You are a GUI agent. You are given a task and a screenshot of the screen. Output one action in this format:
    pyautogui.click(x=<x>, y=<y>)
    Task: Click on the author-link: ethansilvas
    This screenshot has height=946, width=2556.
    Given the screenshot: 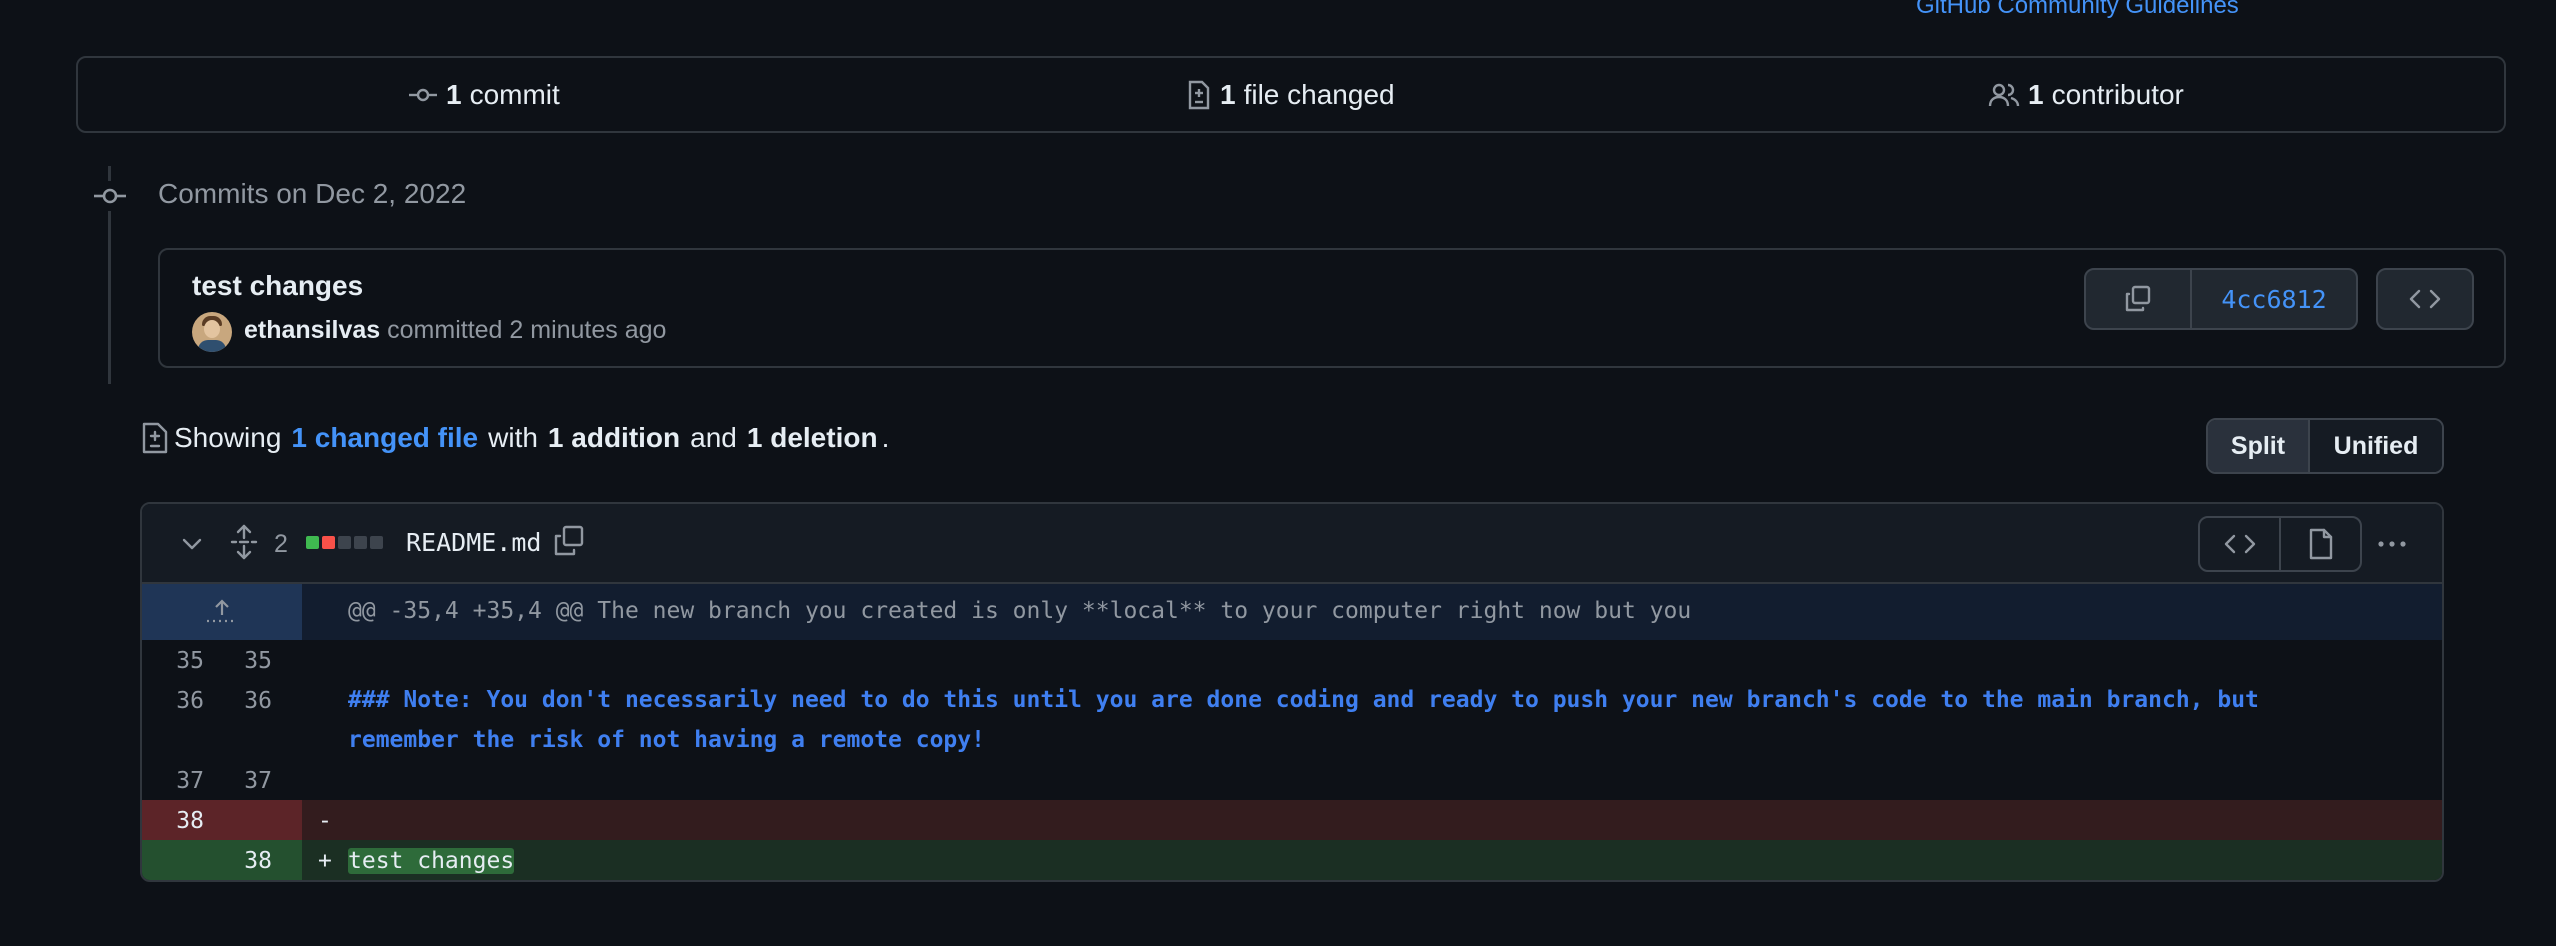 What is the action you would take?
    pyautogui.click(x=312, y=330)
    